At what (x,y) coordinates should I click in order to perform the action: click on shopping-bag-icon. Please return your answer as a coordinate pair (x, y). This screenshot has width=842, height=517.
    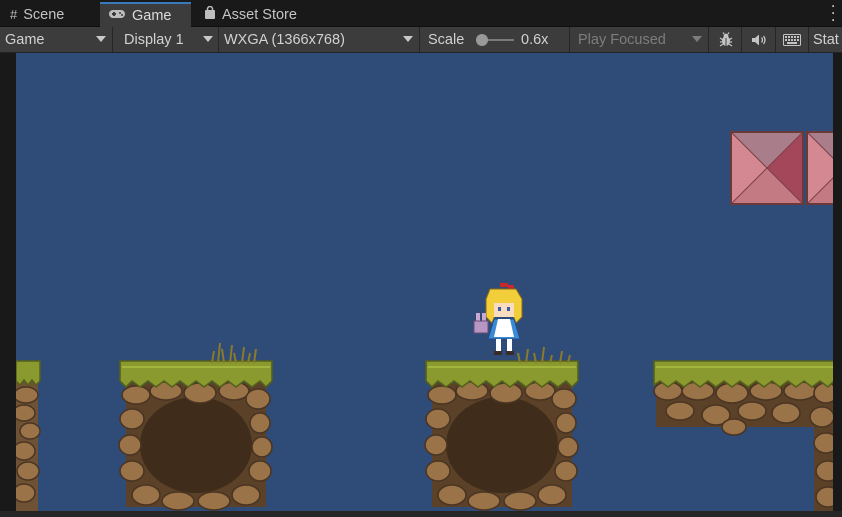
    Looking at the image, I should click on (210, 14).